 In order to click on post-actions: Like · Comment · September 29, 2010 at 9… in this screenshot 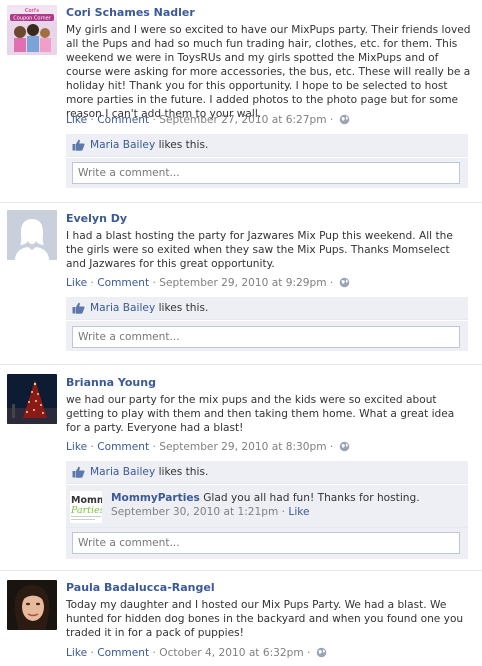, I will do `click(208, 283)`.